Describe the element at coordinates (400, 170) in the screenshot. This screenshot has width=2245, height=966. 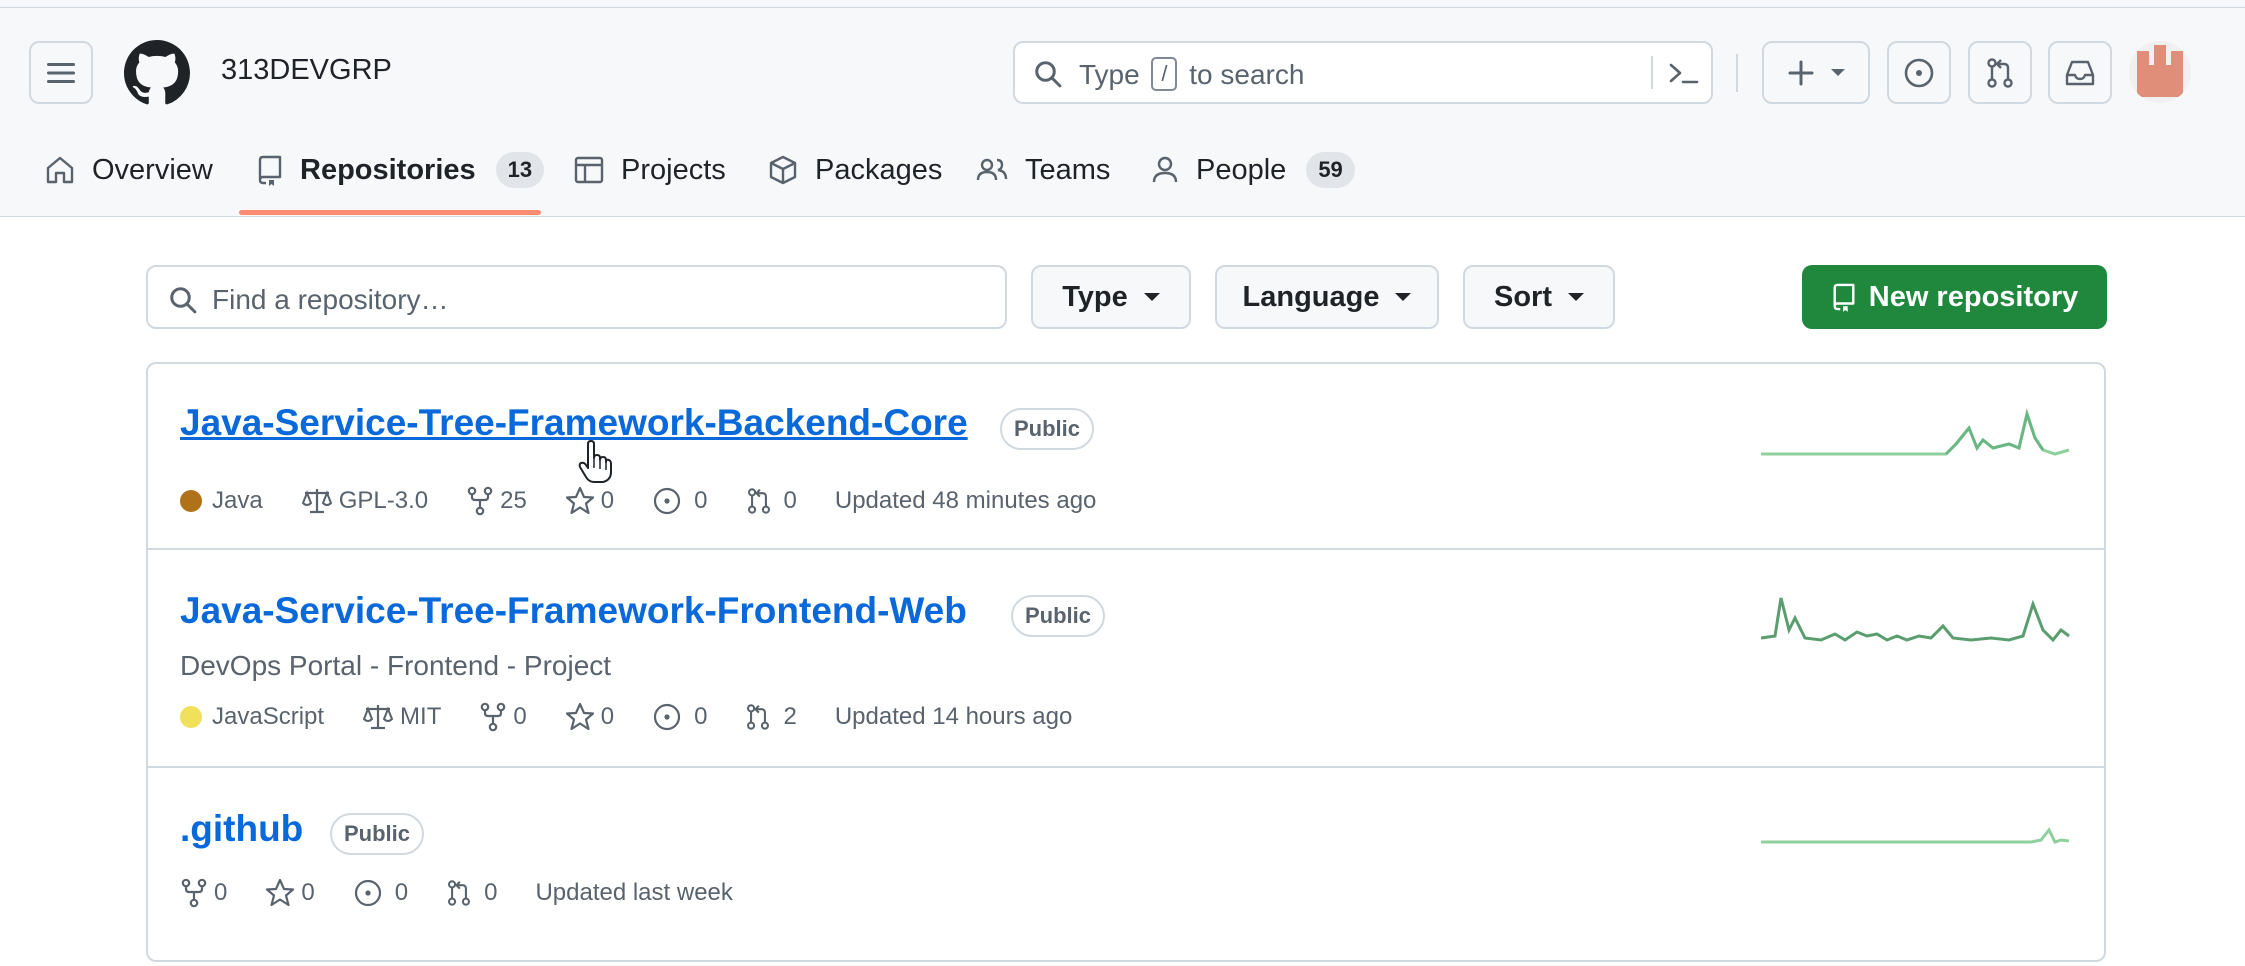
I see `tab-repositories: Repositories 13` at that location.